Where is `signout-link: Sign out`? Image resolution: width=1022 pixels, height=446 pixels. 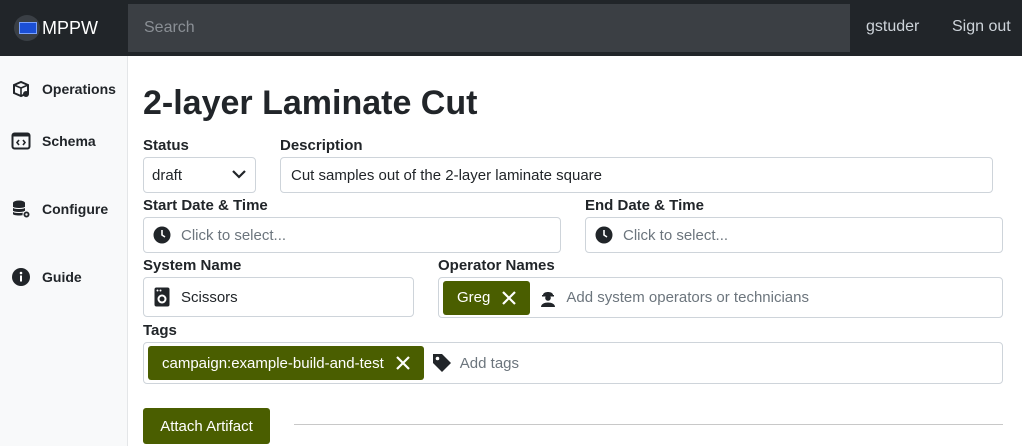 signout-link: Sign out is located at coordinates (981, 27).